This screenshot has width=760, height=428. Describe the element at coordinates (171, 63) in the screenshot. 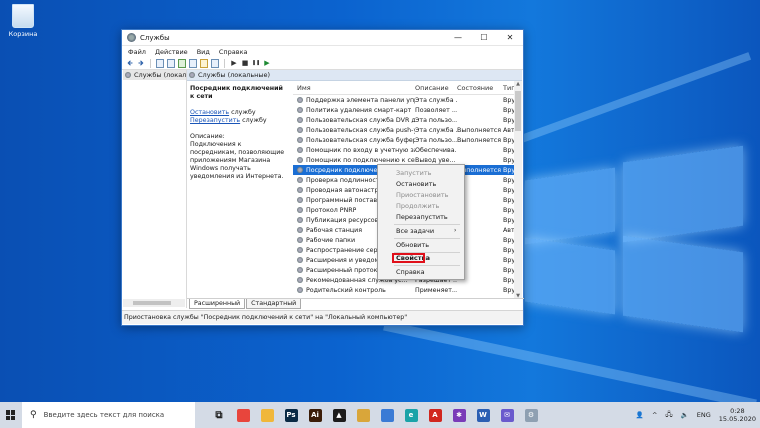

I see `properties-sheet-icon` at that location.